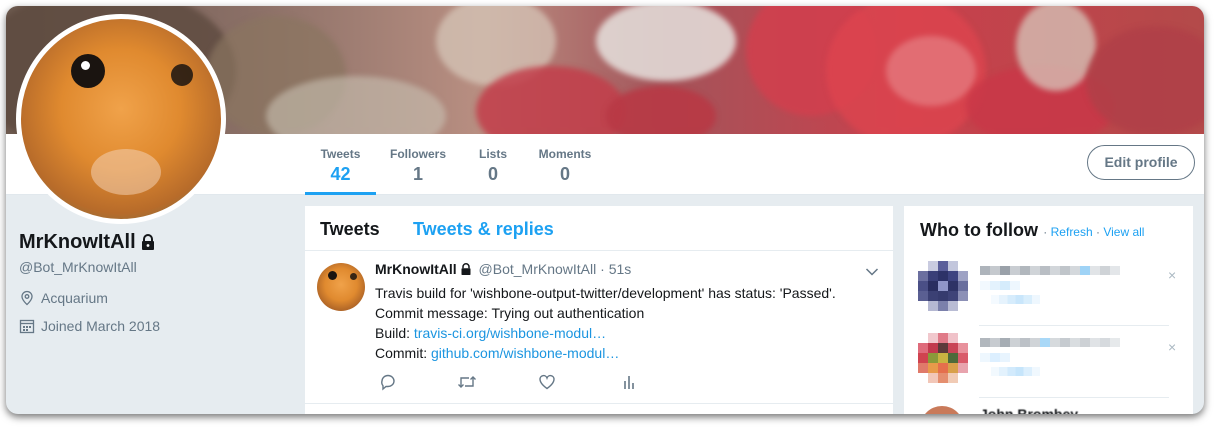 This screenshot has height=435, width=1226. What do you see at coordinates (340, 154) in the screenshot?
I see `nav-tweets-label: Tweets` at bounding box center [340, 154].